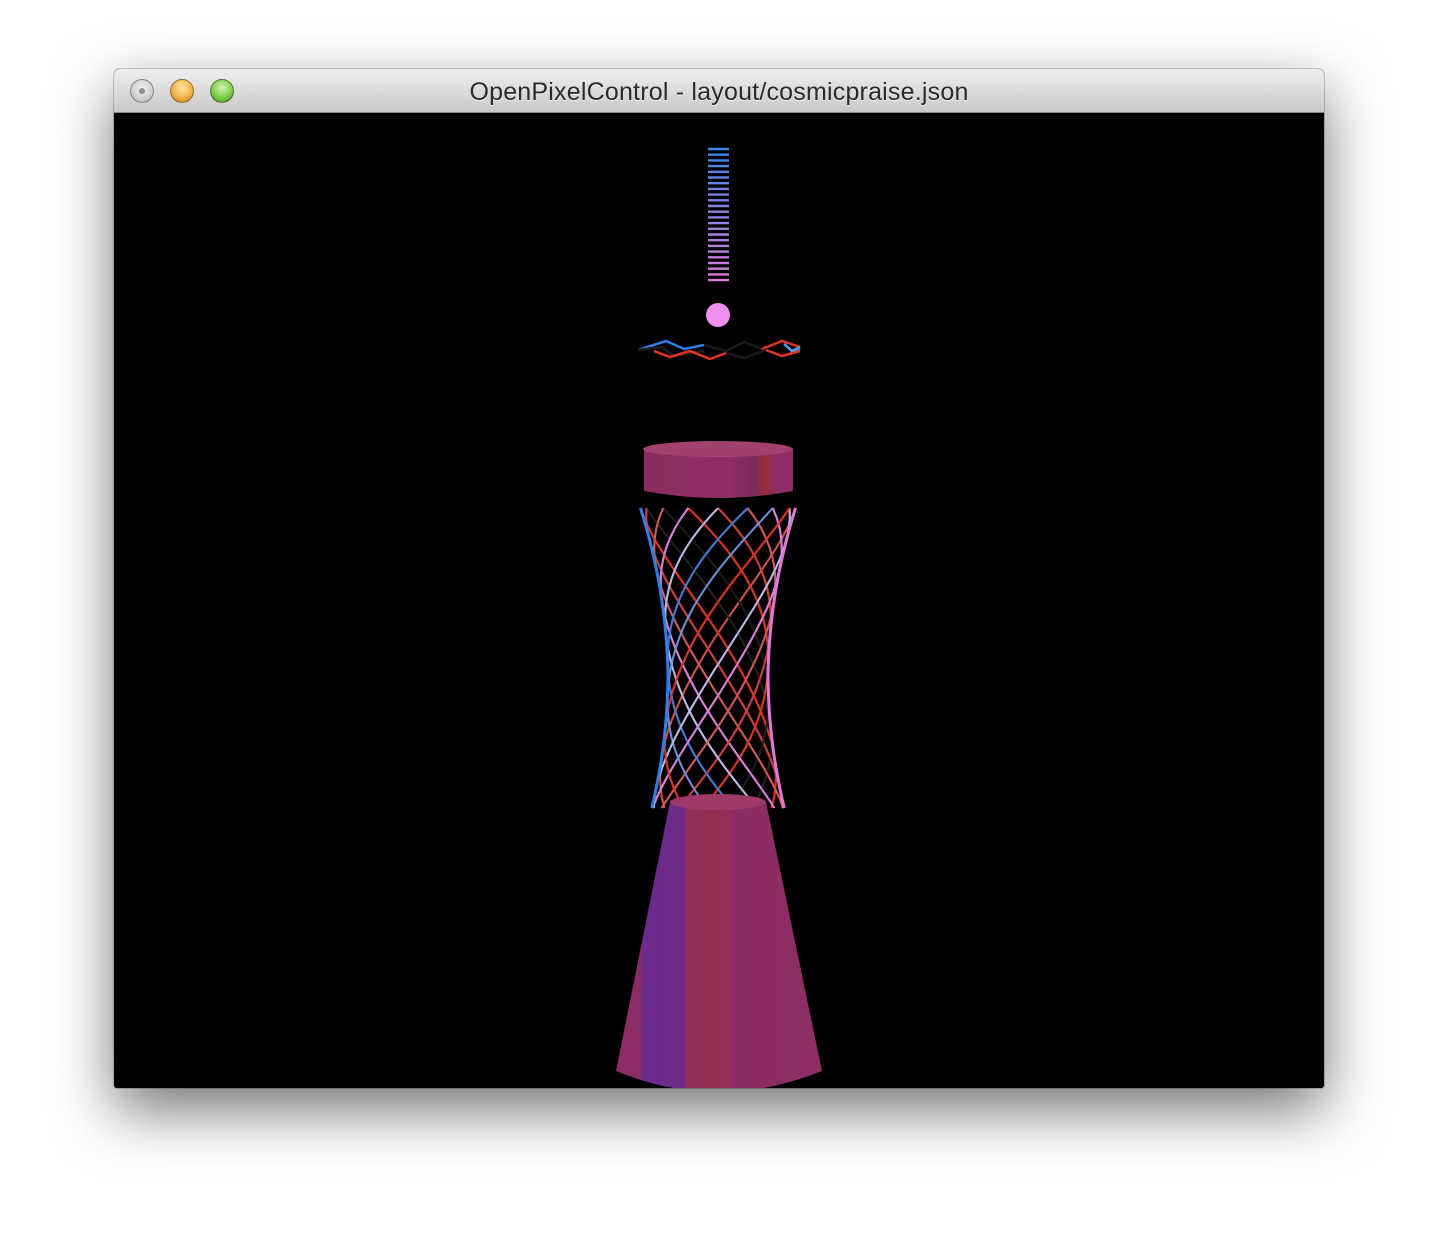 The width and height of the screenshot is (1438, 1246). What do you see at coordinates (718, 315) in the screenshot?
I see `led-orb` at bounding box center [718, 315].